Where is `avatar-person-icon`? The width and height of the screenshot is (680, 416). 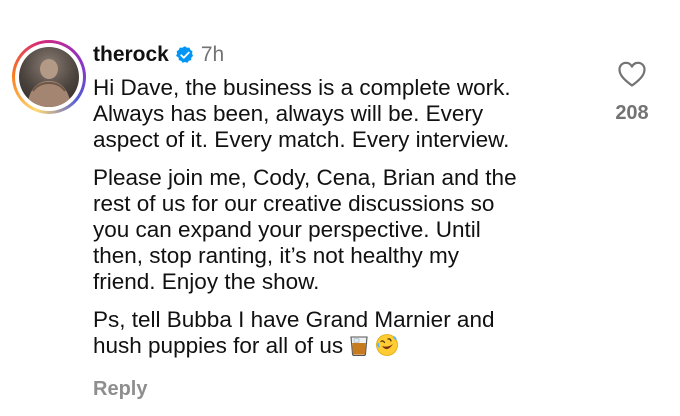
avatar-person-icon is located at coordinates (49, 83).